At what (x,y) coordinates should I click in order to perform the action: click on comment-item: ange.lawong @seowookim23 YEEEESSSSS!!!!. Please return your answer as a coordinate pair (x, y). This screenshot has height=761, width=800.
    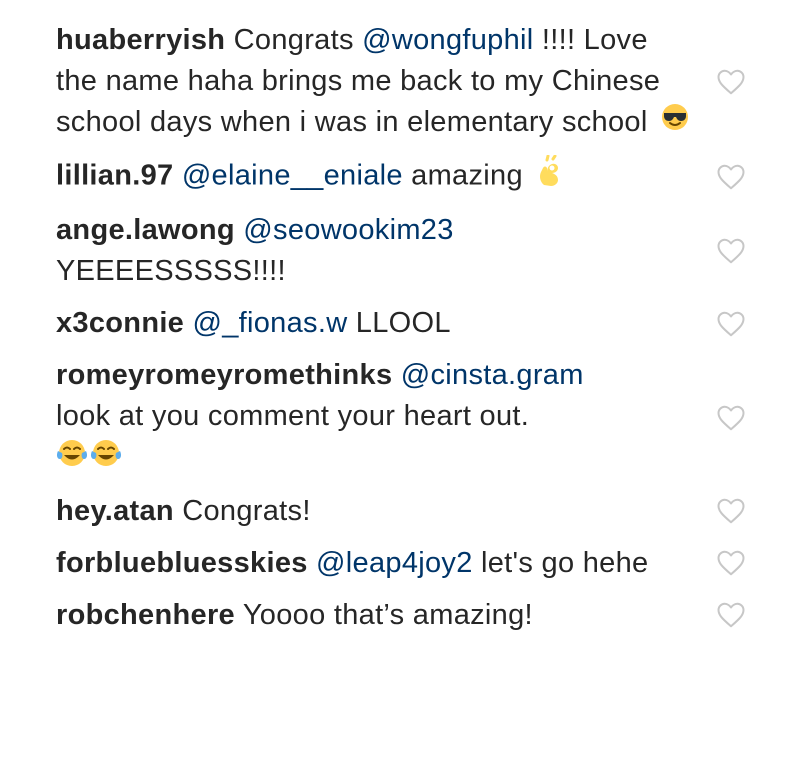
    Looking at the image, I should click on (400, 251).